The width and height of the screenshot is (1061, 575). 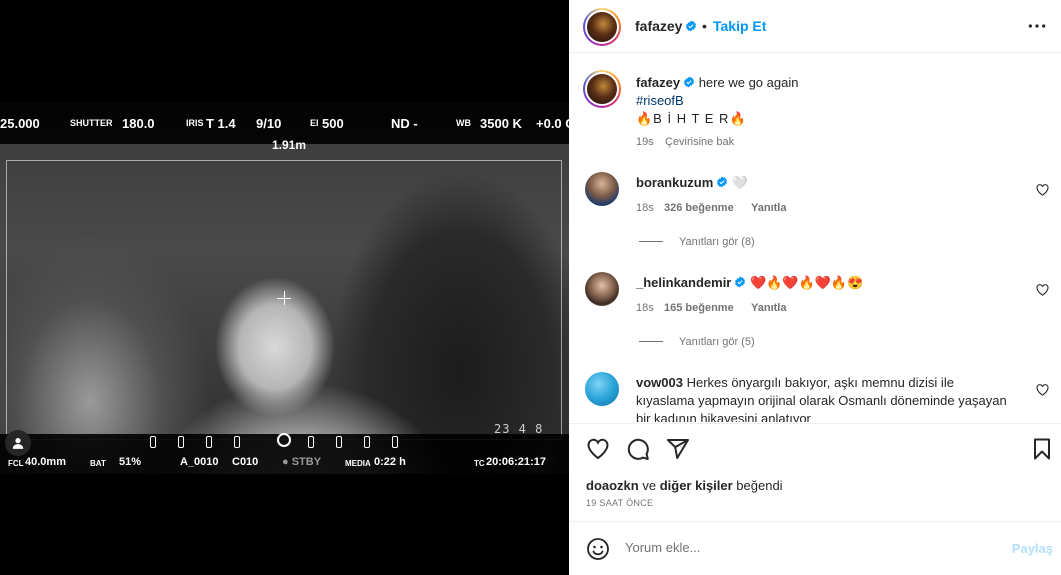 I want to click on translate-link: Çevirisine bak, so click(x=699, y=142).